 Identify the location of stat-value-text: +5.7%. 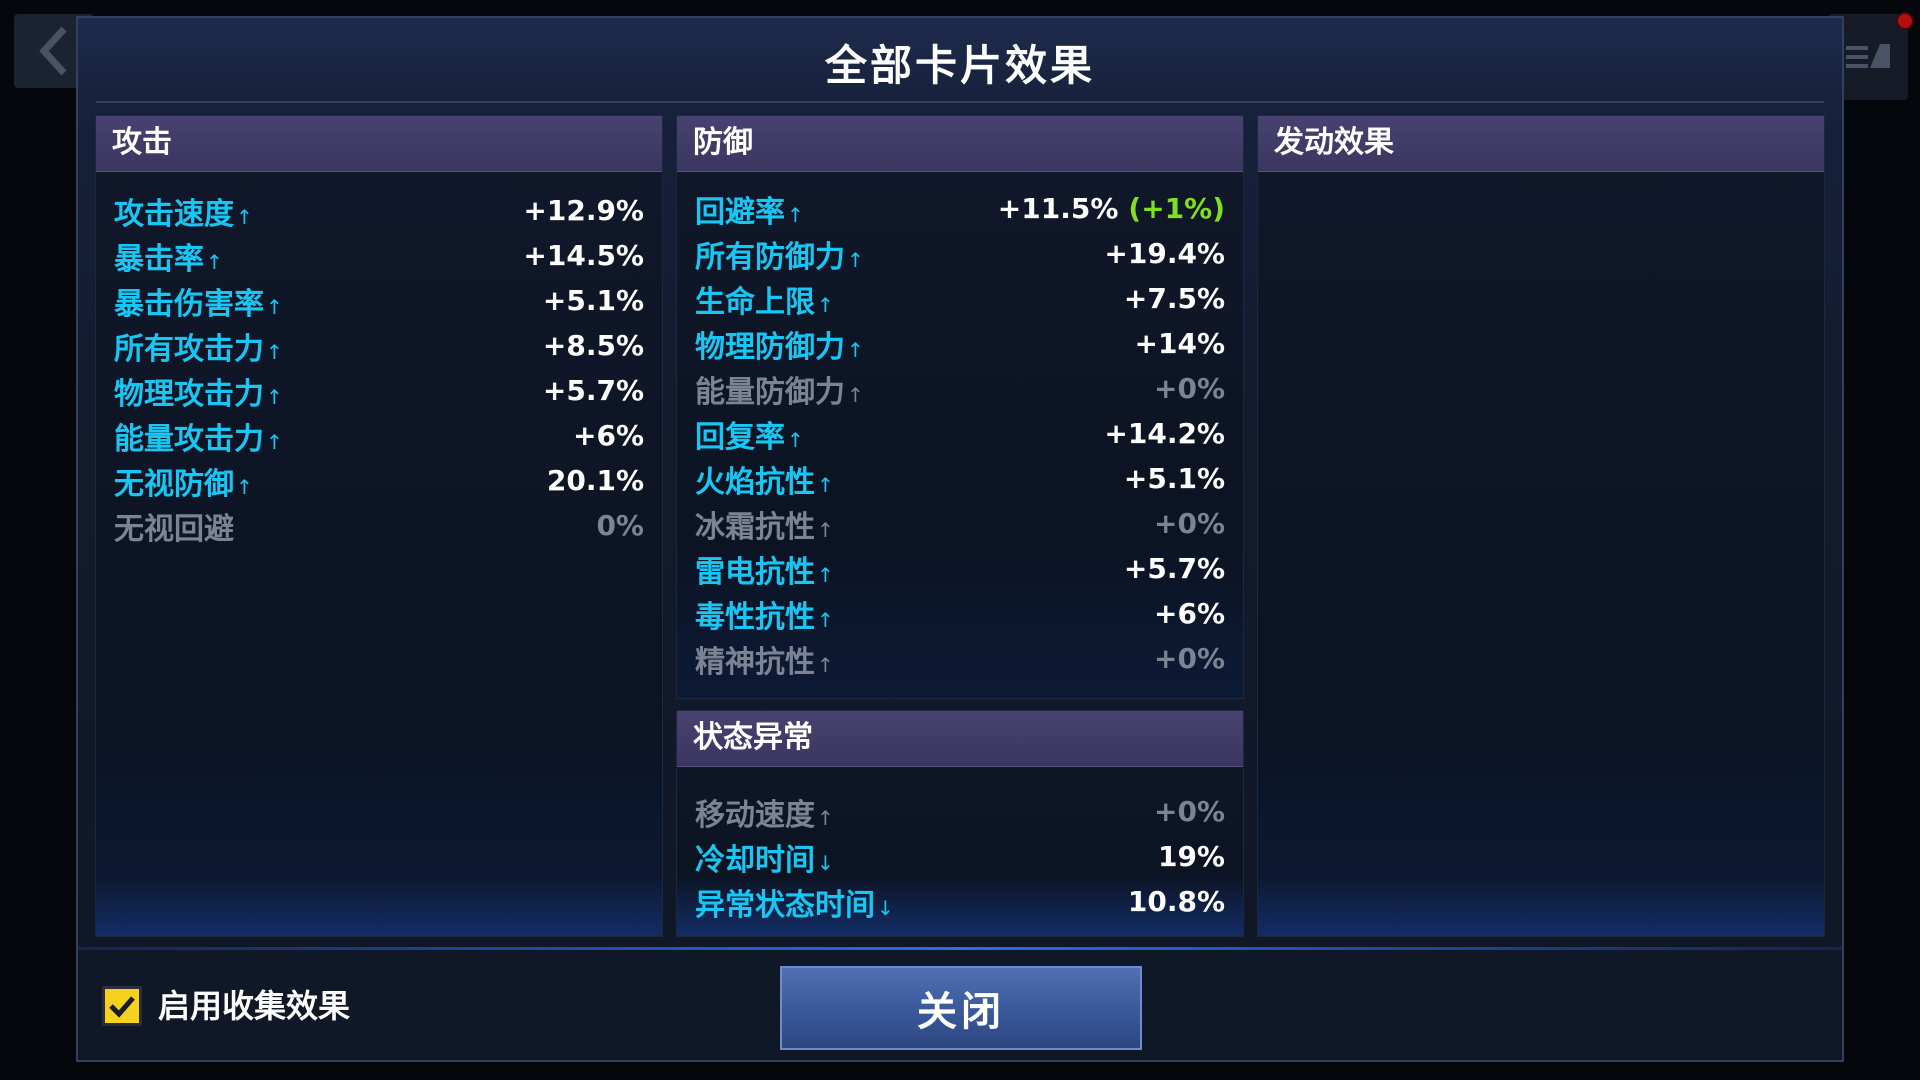
(1174, 568).